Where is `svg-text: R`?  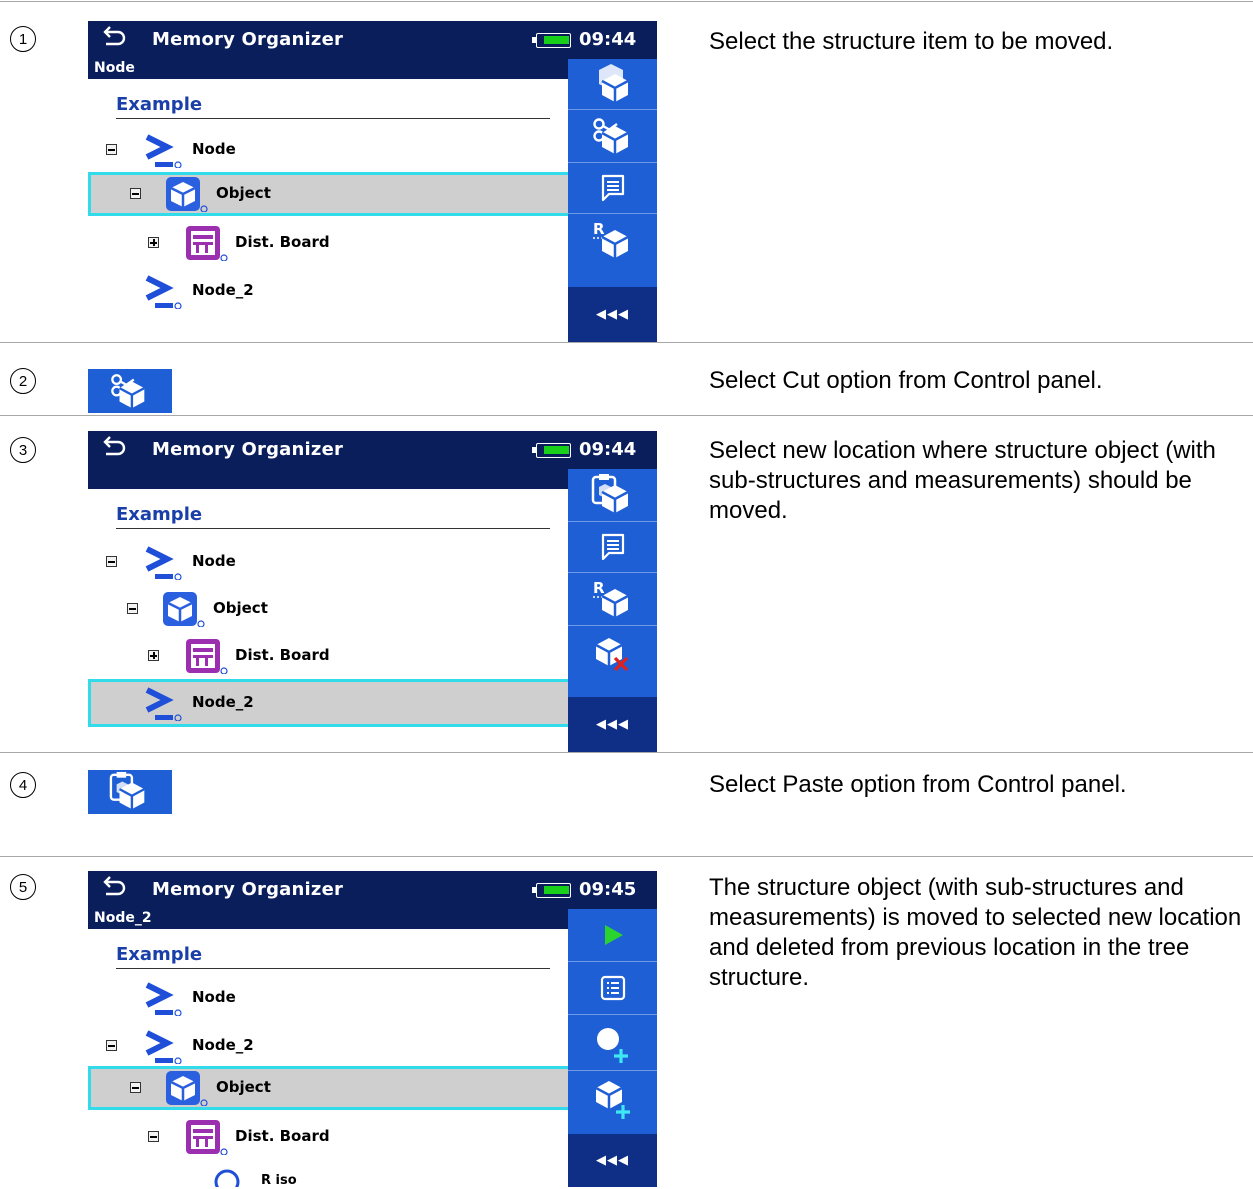
svg-text: R is located at coordinates (599, 229).